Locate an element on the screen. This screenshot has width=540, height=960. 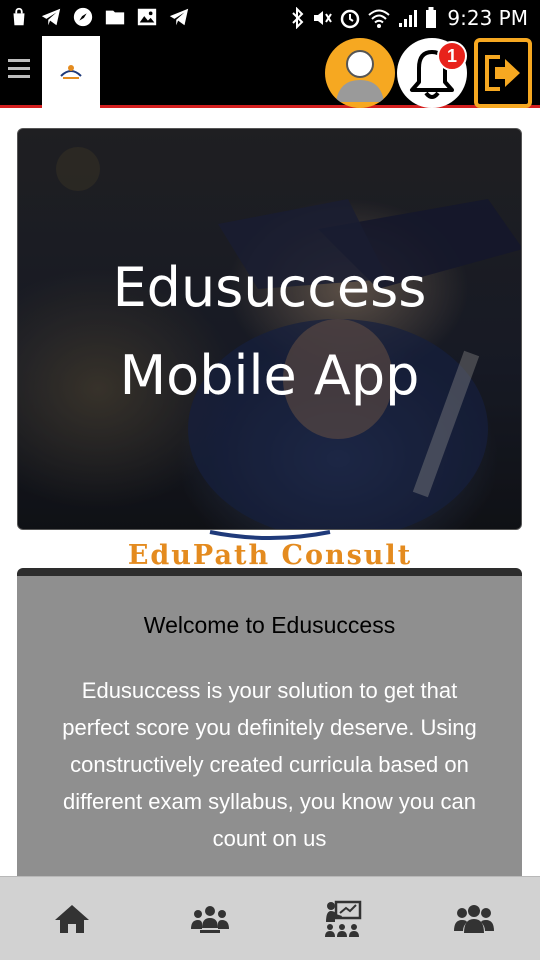
system-icons: 9:23 PM is located at coordinates (409, 18).